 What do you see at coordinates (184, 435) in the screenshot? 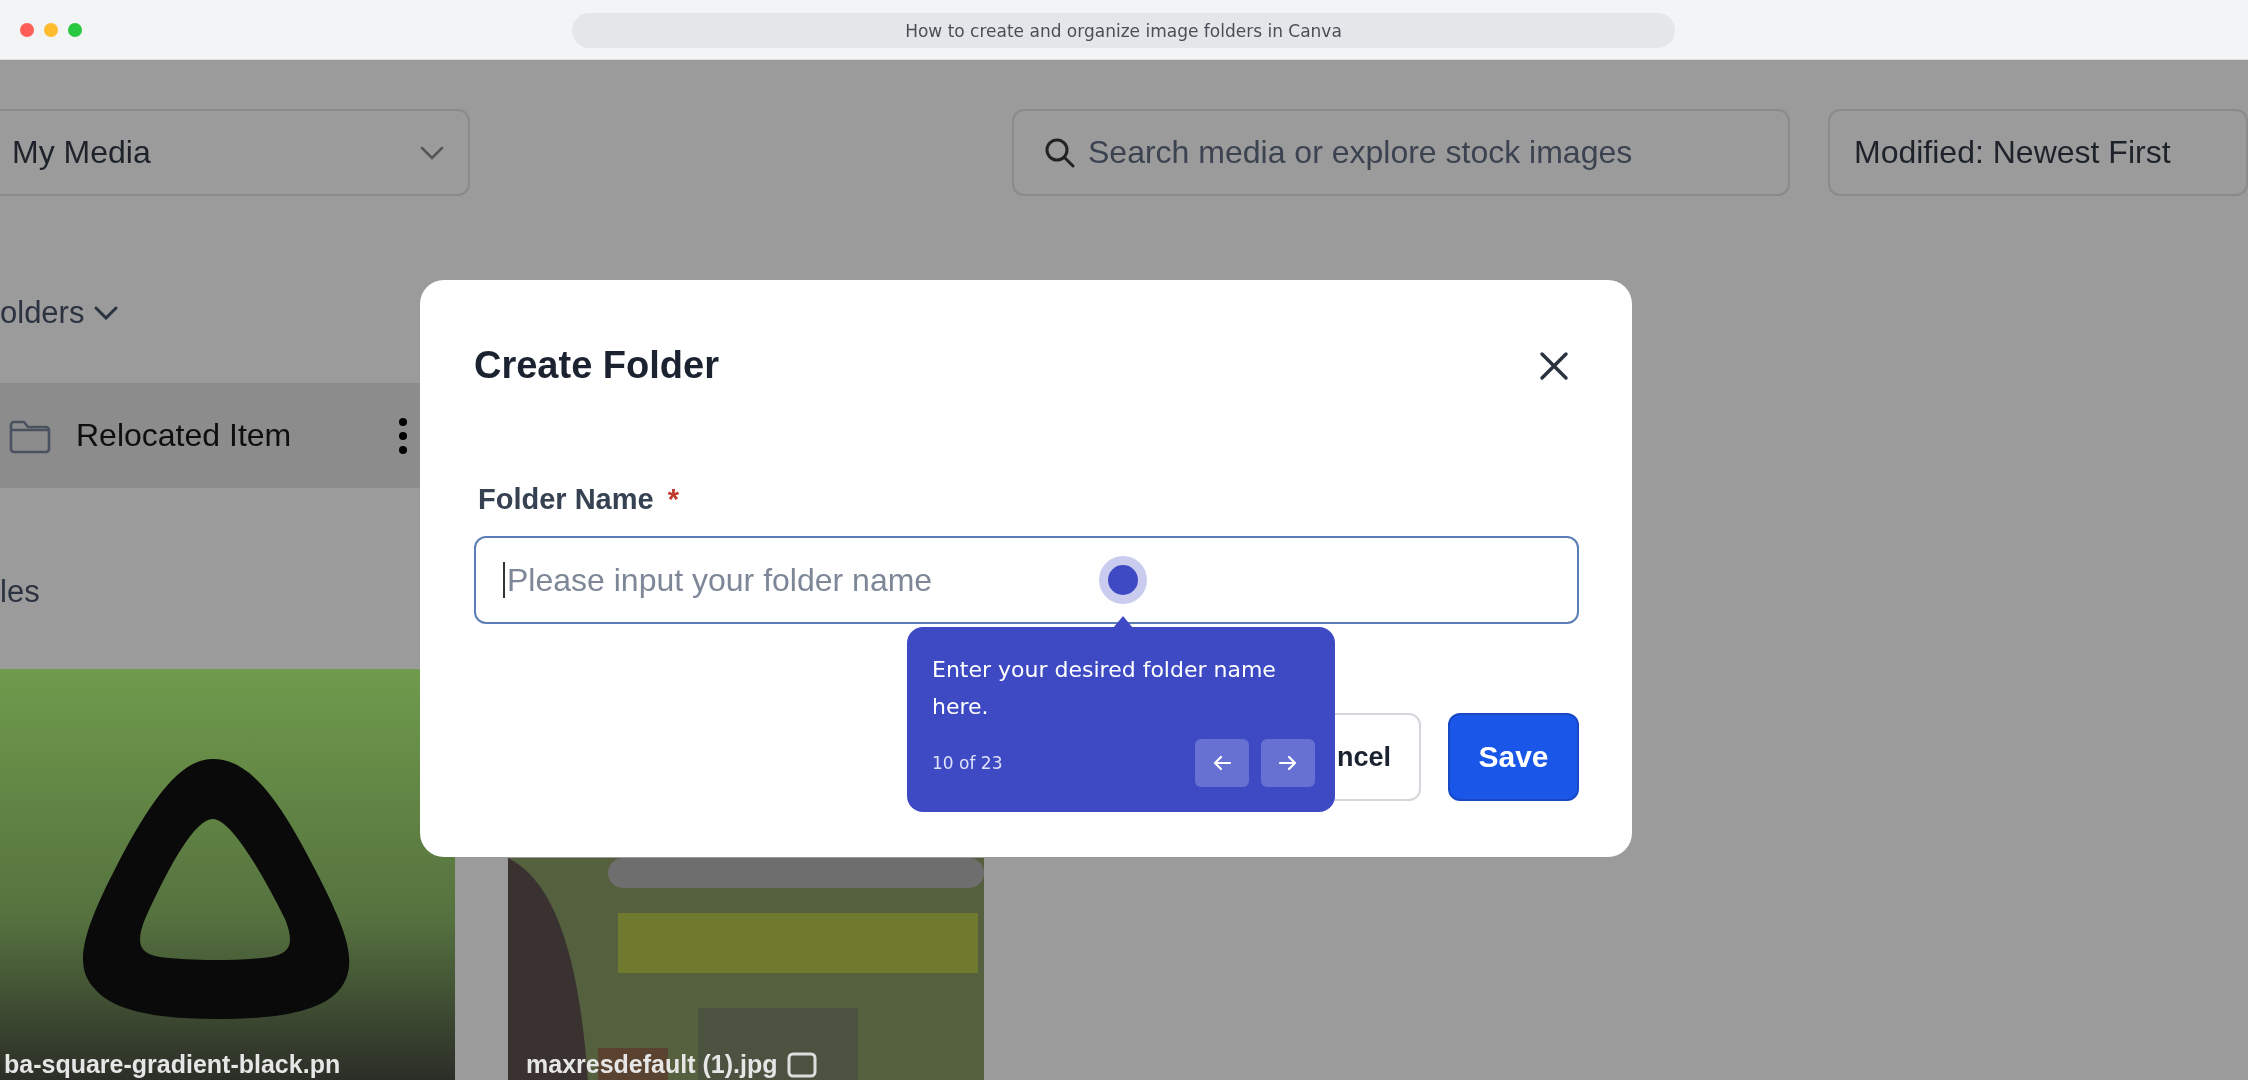
I see `folder-name: Relocated Item` at bounding box center [184, 435].